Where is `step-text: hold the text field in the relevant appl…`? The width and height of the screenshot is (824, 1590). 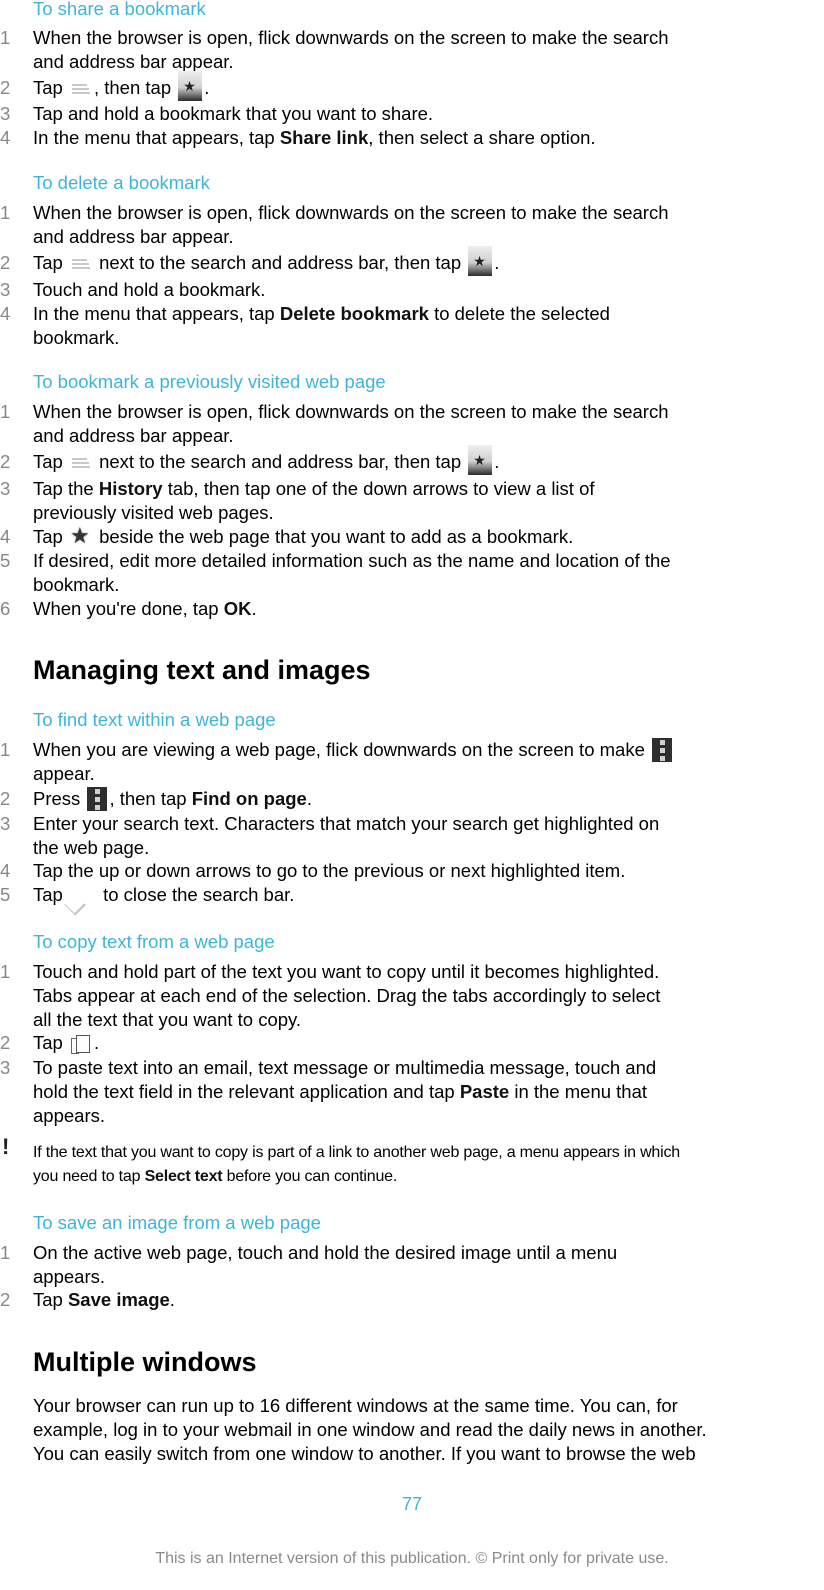 step-text: hold the text field in the relevant appl… is located at coordinates (246, 1091).